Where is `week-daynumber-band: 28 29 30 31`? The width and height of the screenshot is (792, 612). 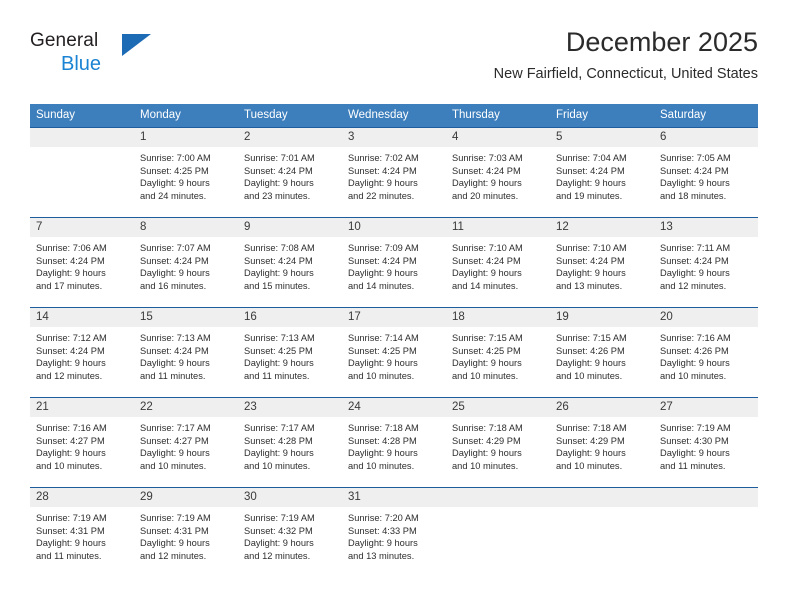
week-daynumber-band: 28 29 30 31 is located at coordinates (394, 497).